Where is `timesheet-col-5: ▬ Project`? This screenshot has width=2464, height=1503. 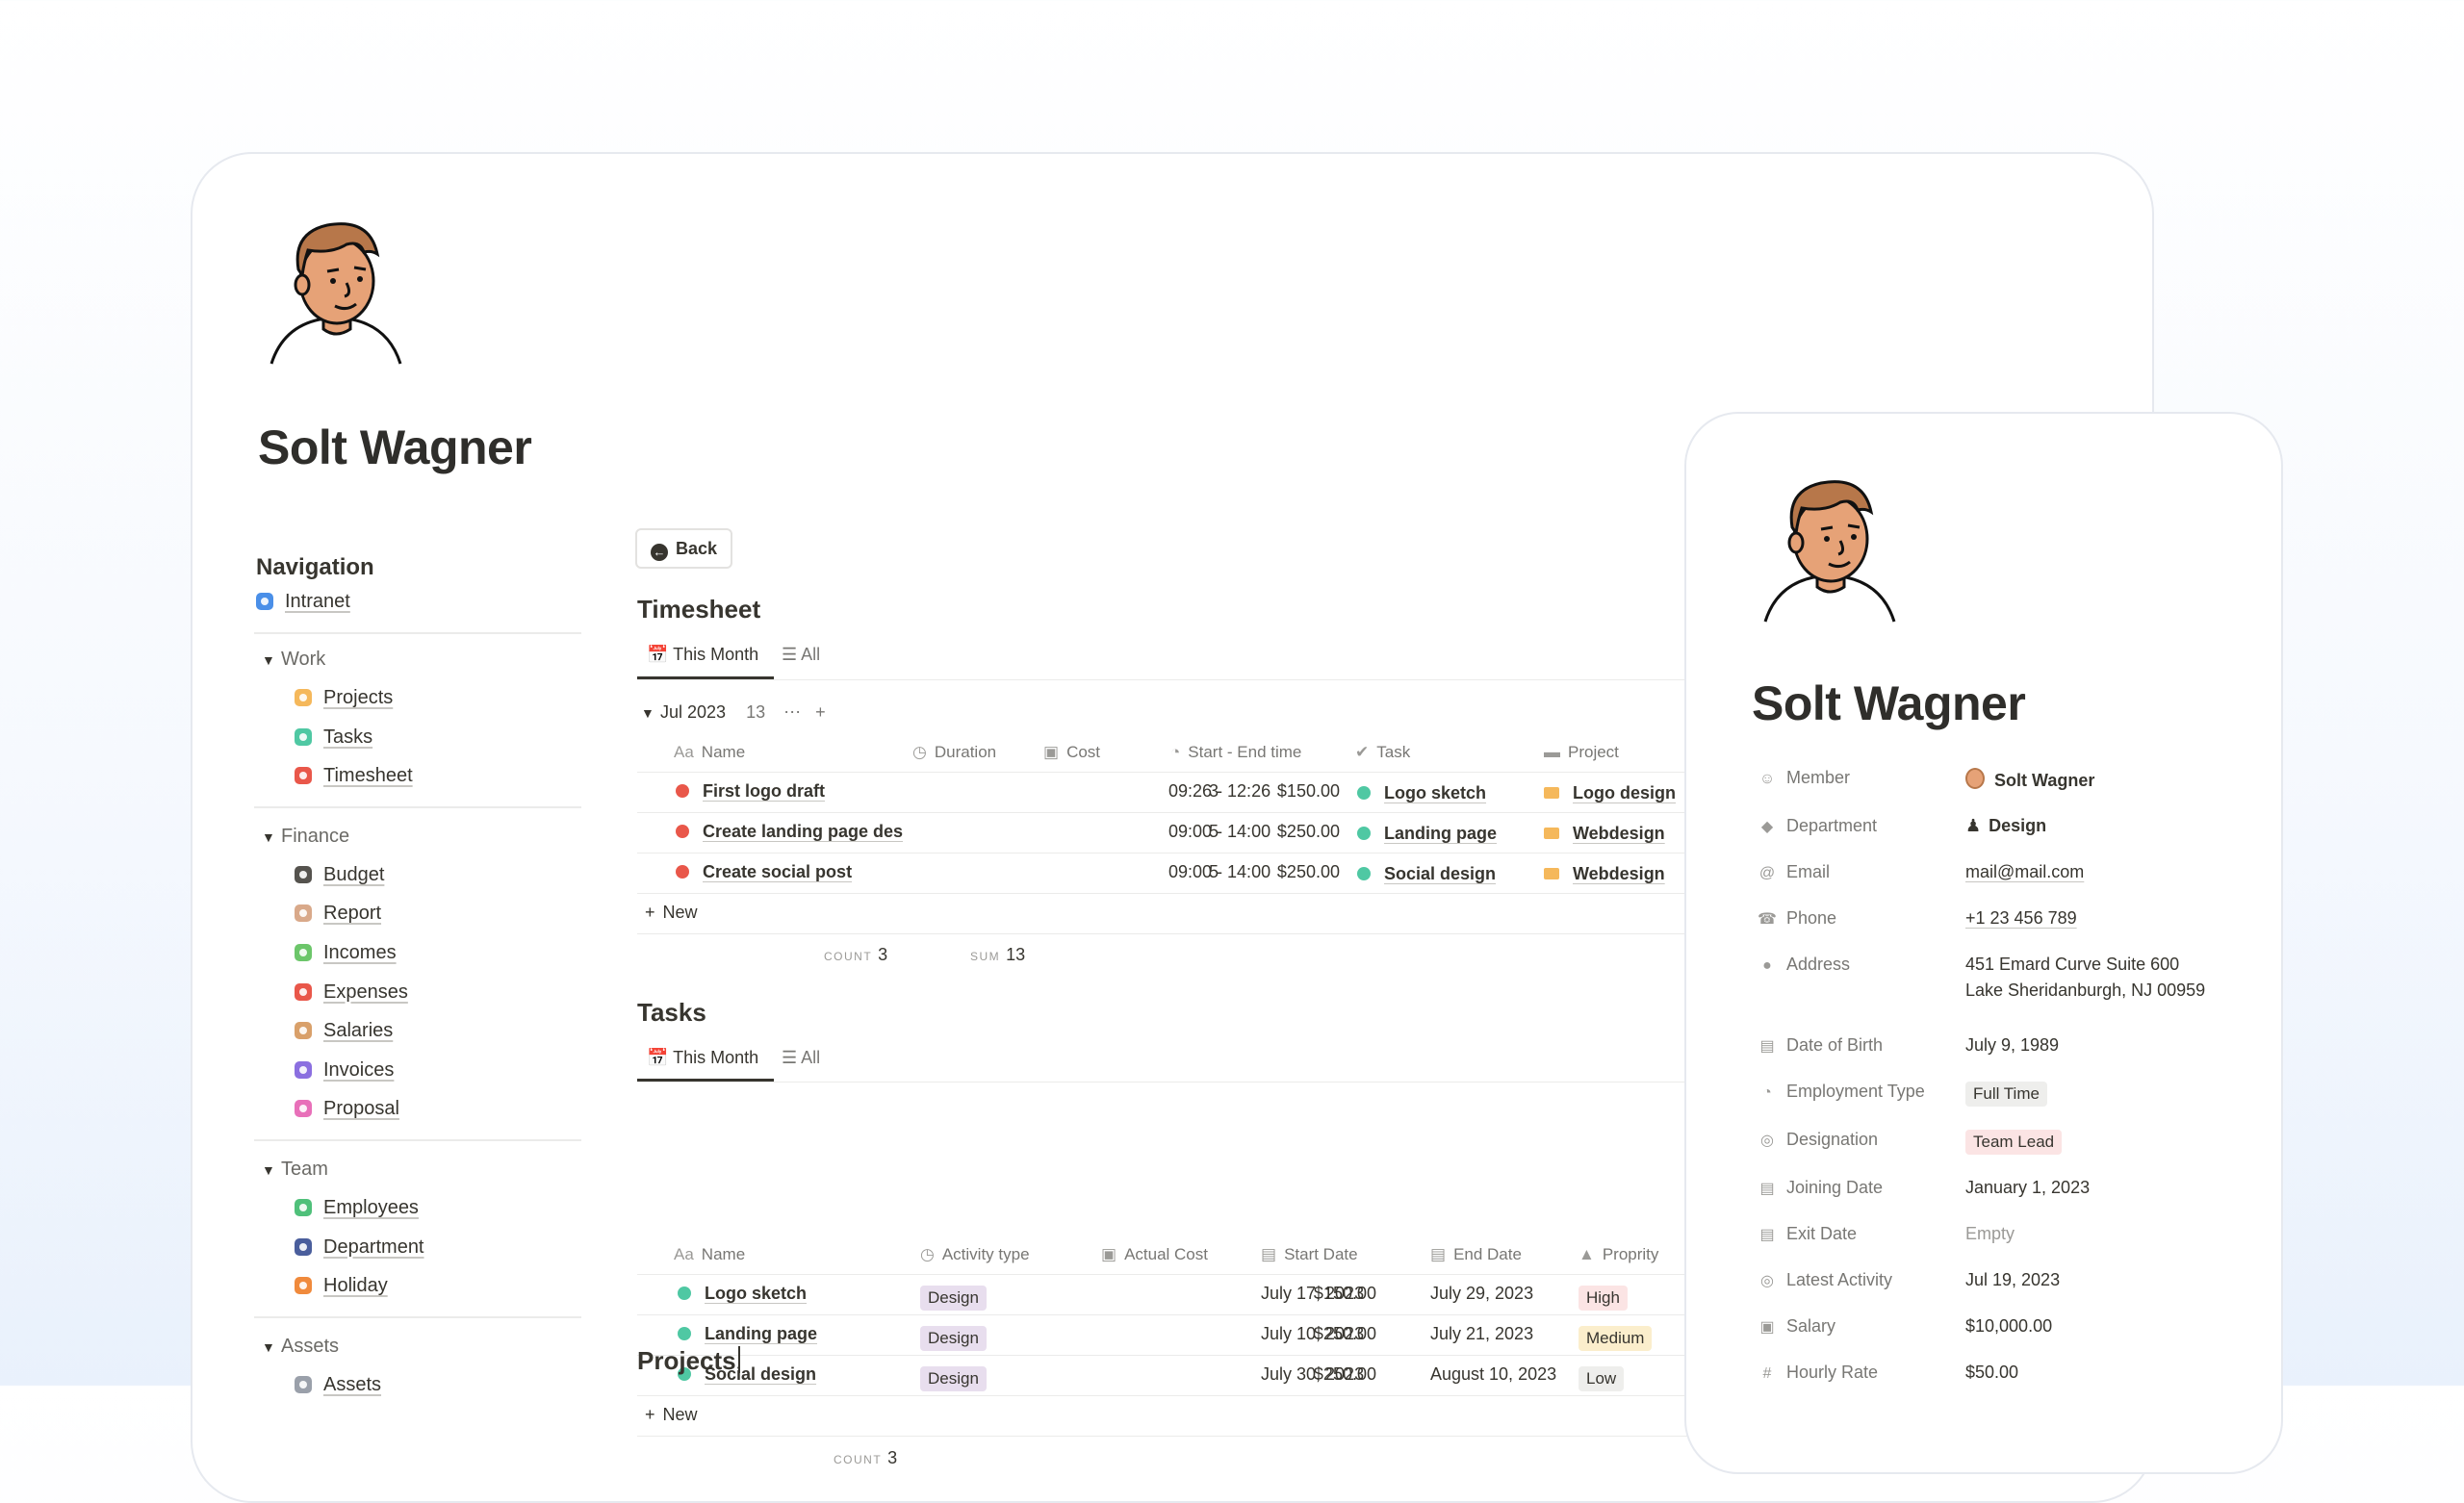
timesheet-col-5: ▬ Project is located at coordinates (1581, 752).